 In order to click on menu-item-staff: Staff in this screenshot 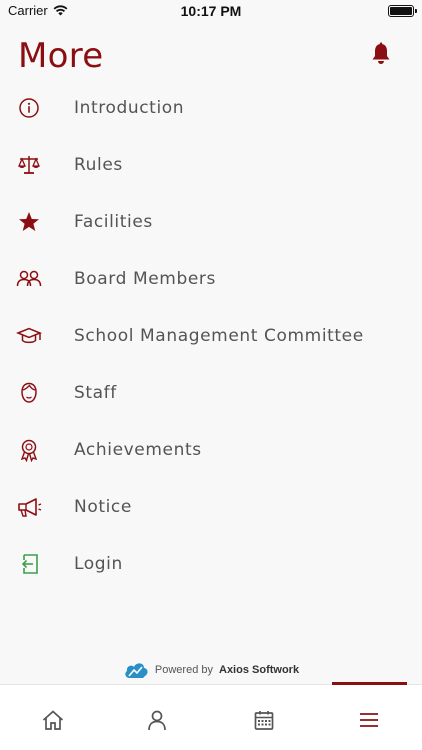, I will do `click(211, 392)`.